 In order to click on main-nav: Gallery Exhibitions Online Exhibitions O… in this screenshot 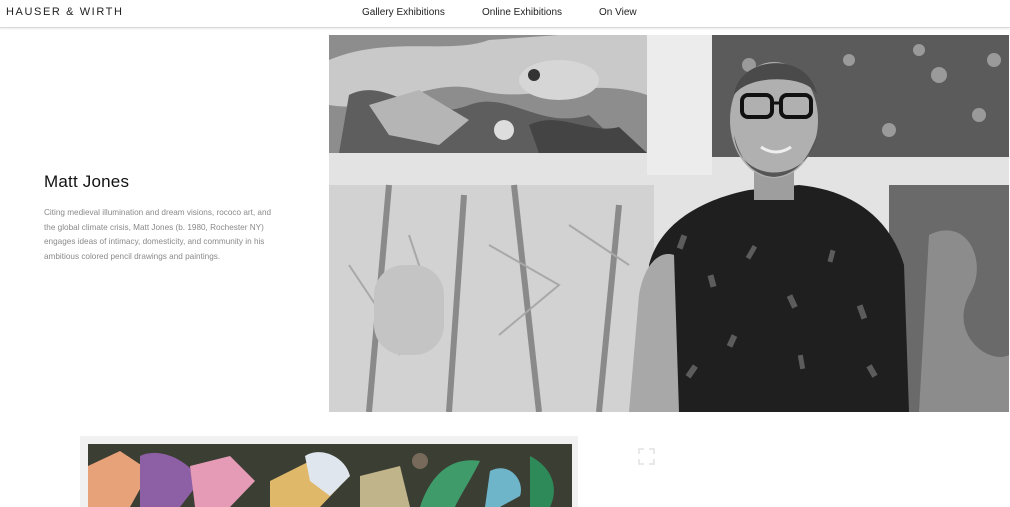, I will do `click(505, 14)`.